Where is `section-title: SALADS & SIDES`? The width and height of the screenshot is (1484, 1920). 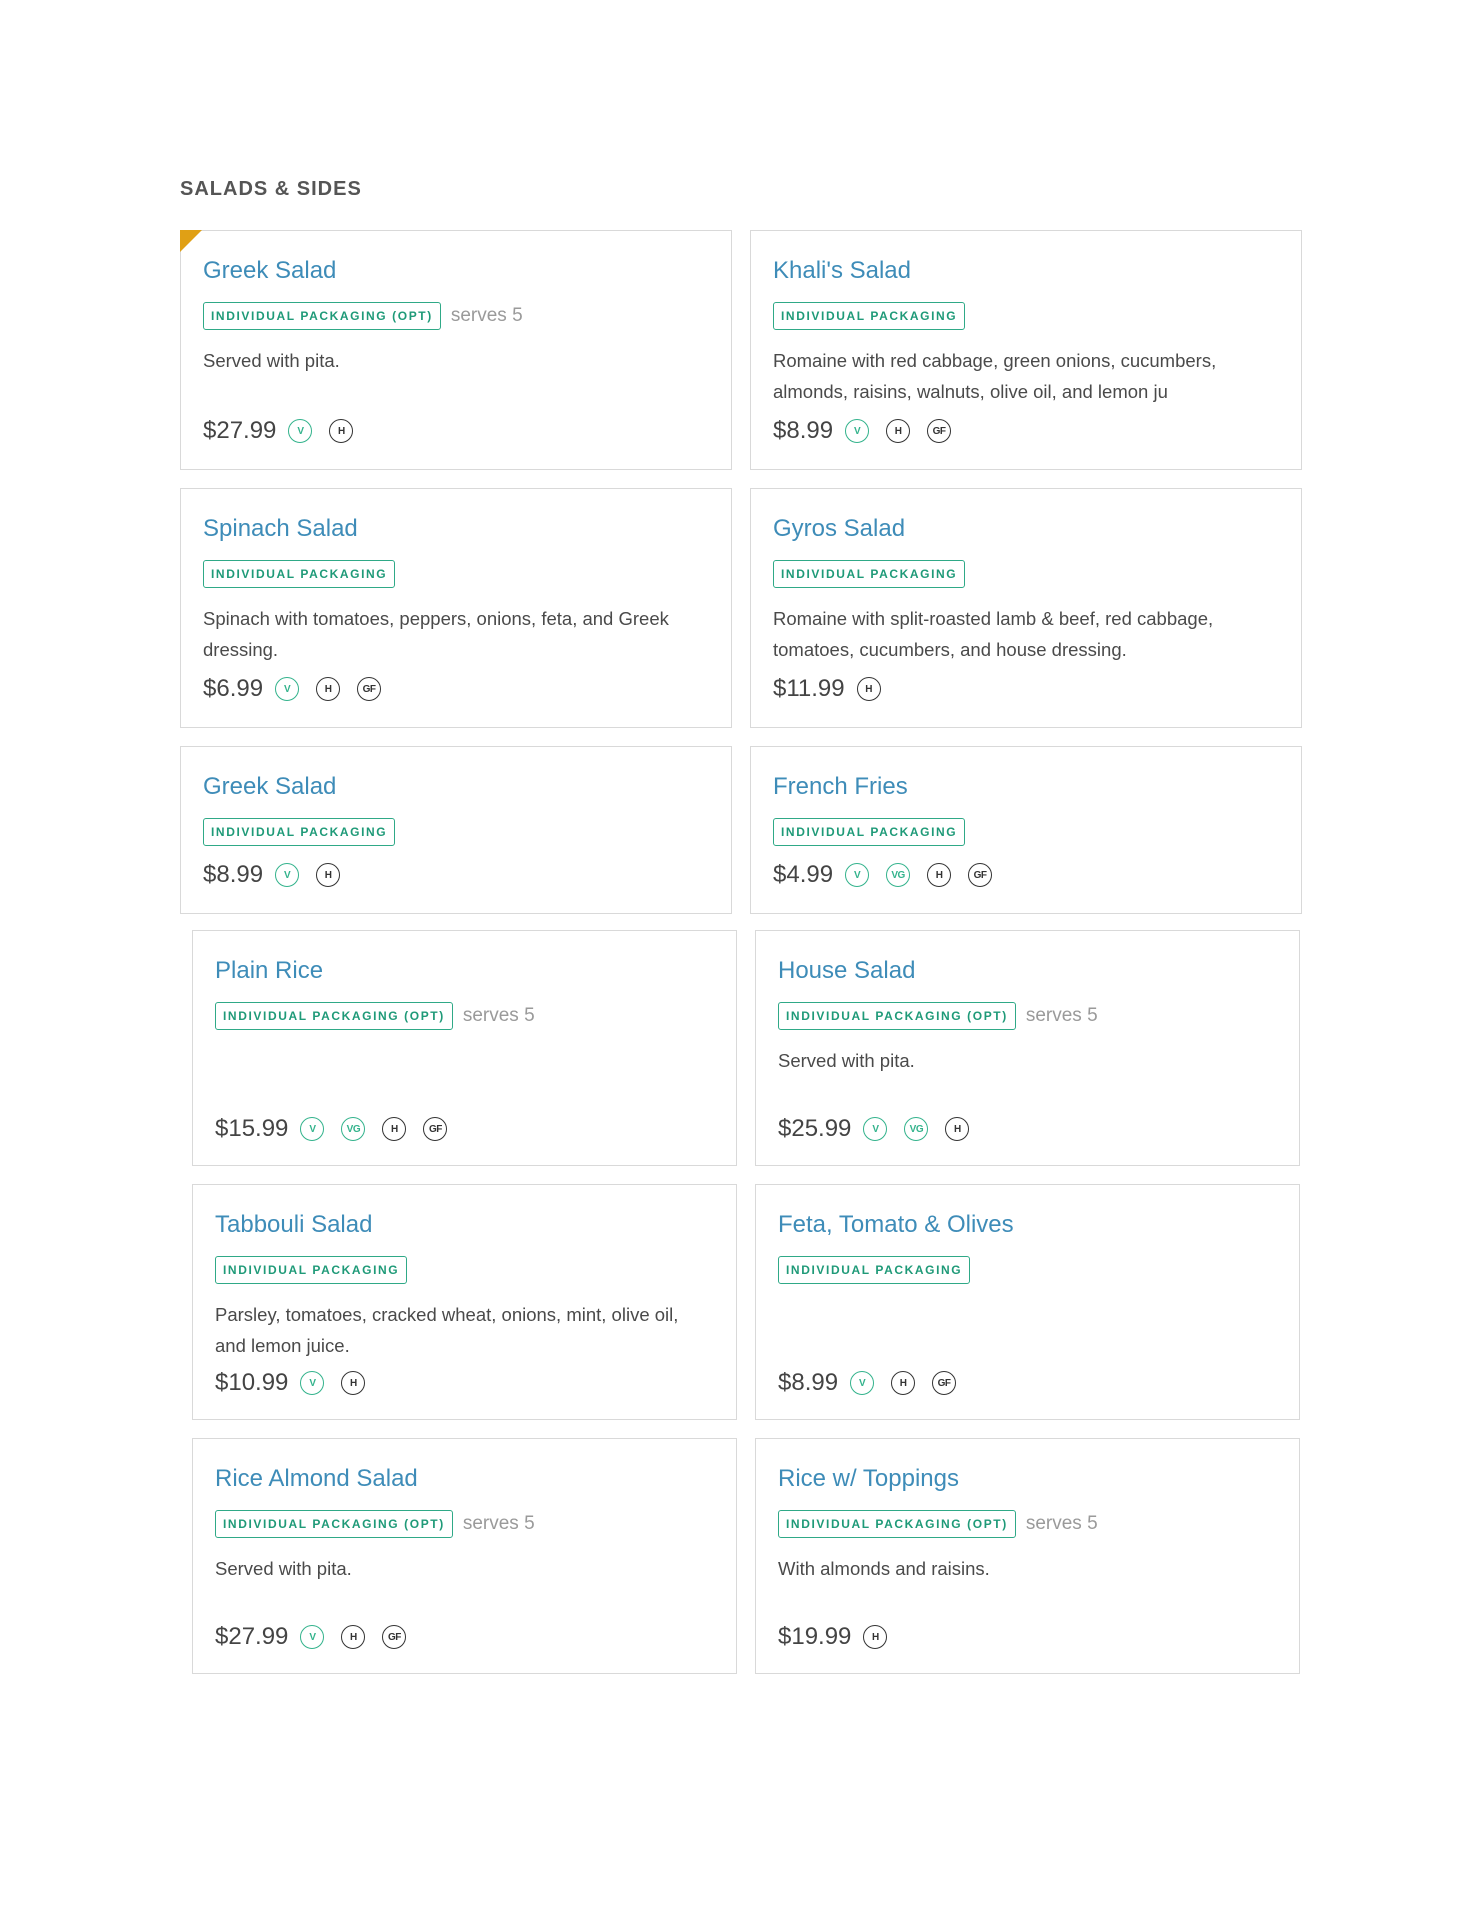 section-title: SALADS & SIDES is located at coordinates (271, 189).